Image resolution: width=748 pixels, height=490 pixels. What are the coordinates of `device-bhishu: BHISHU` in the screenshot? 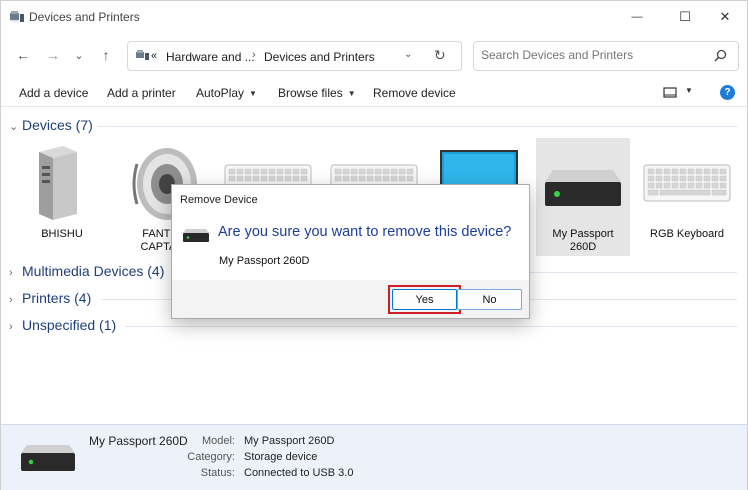 It's located at (62, 197).